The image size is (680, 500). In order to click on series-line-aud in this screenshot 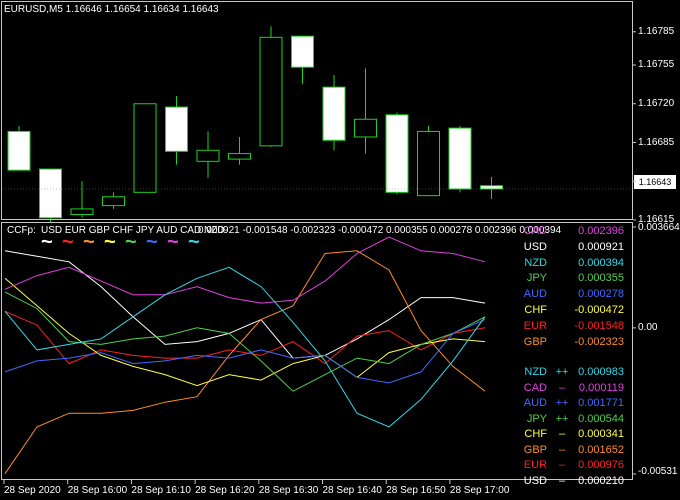, I will do `click(245, 351)`.